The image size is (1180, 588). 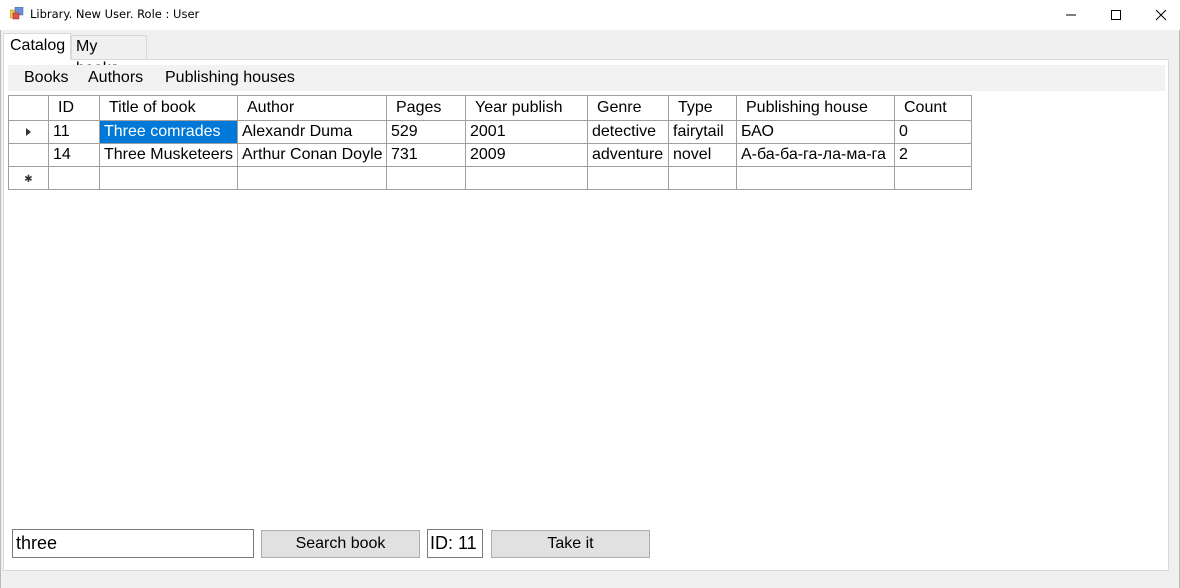 What do you see at coordinates (74, 132) in the screenshot?
I see `table-cell: 11` at bounding box center [74, 132].